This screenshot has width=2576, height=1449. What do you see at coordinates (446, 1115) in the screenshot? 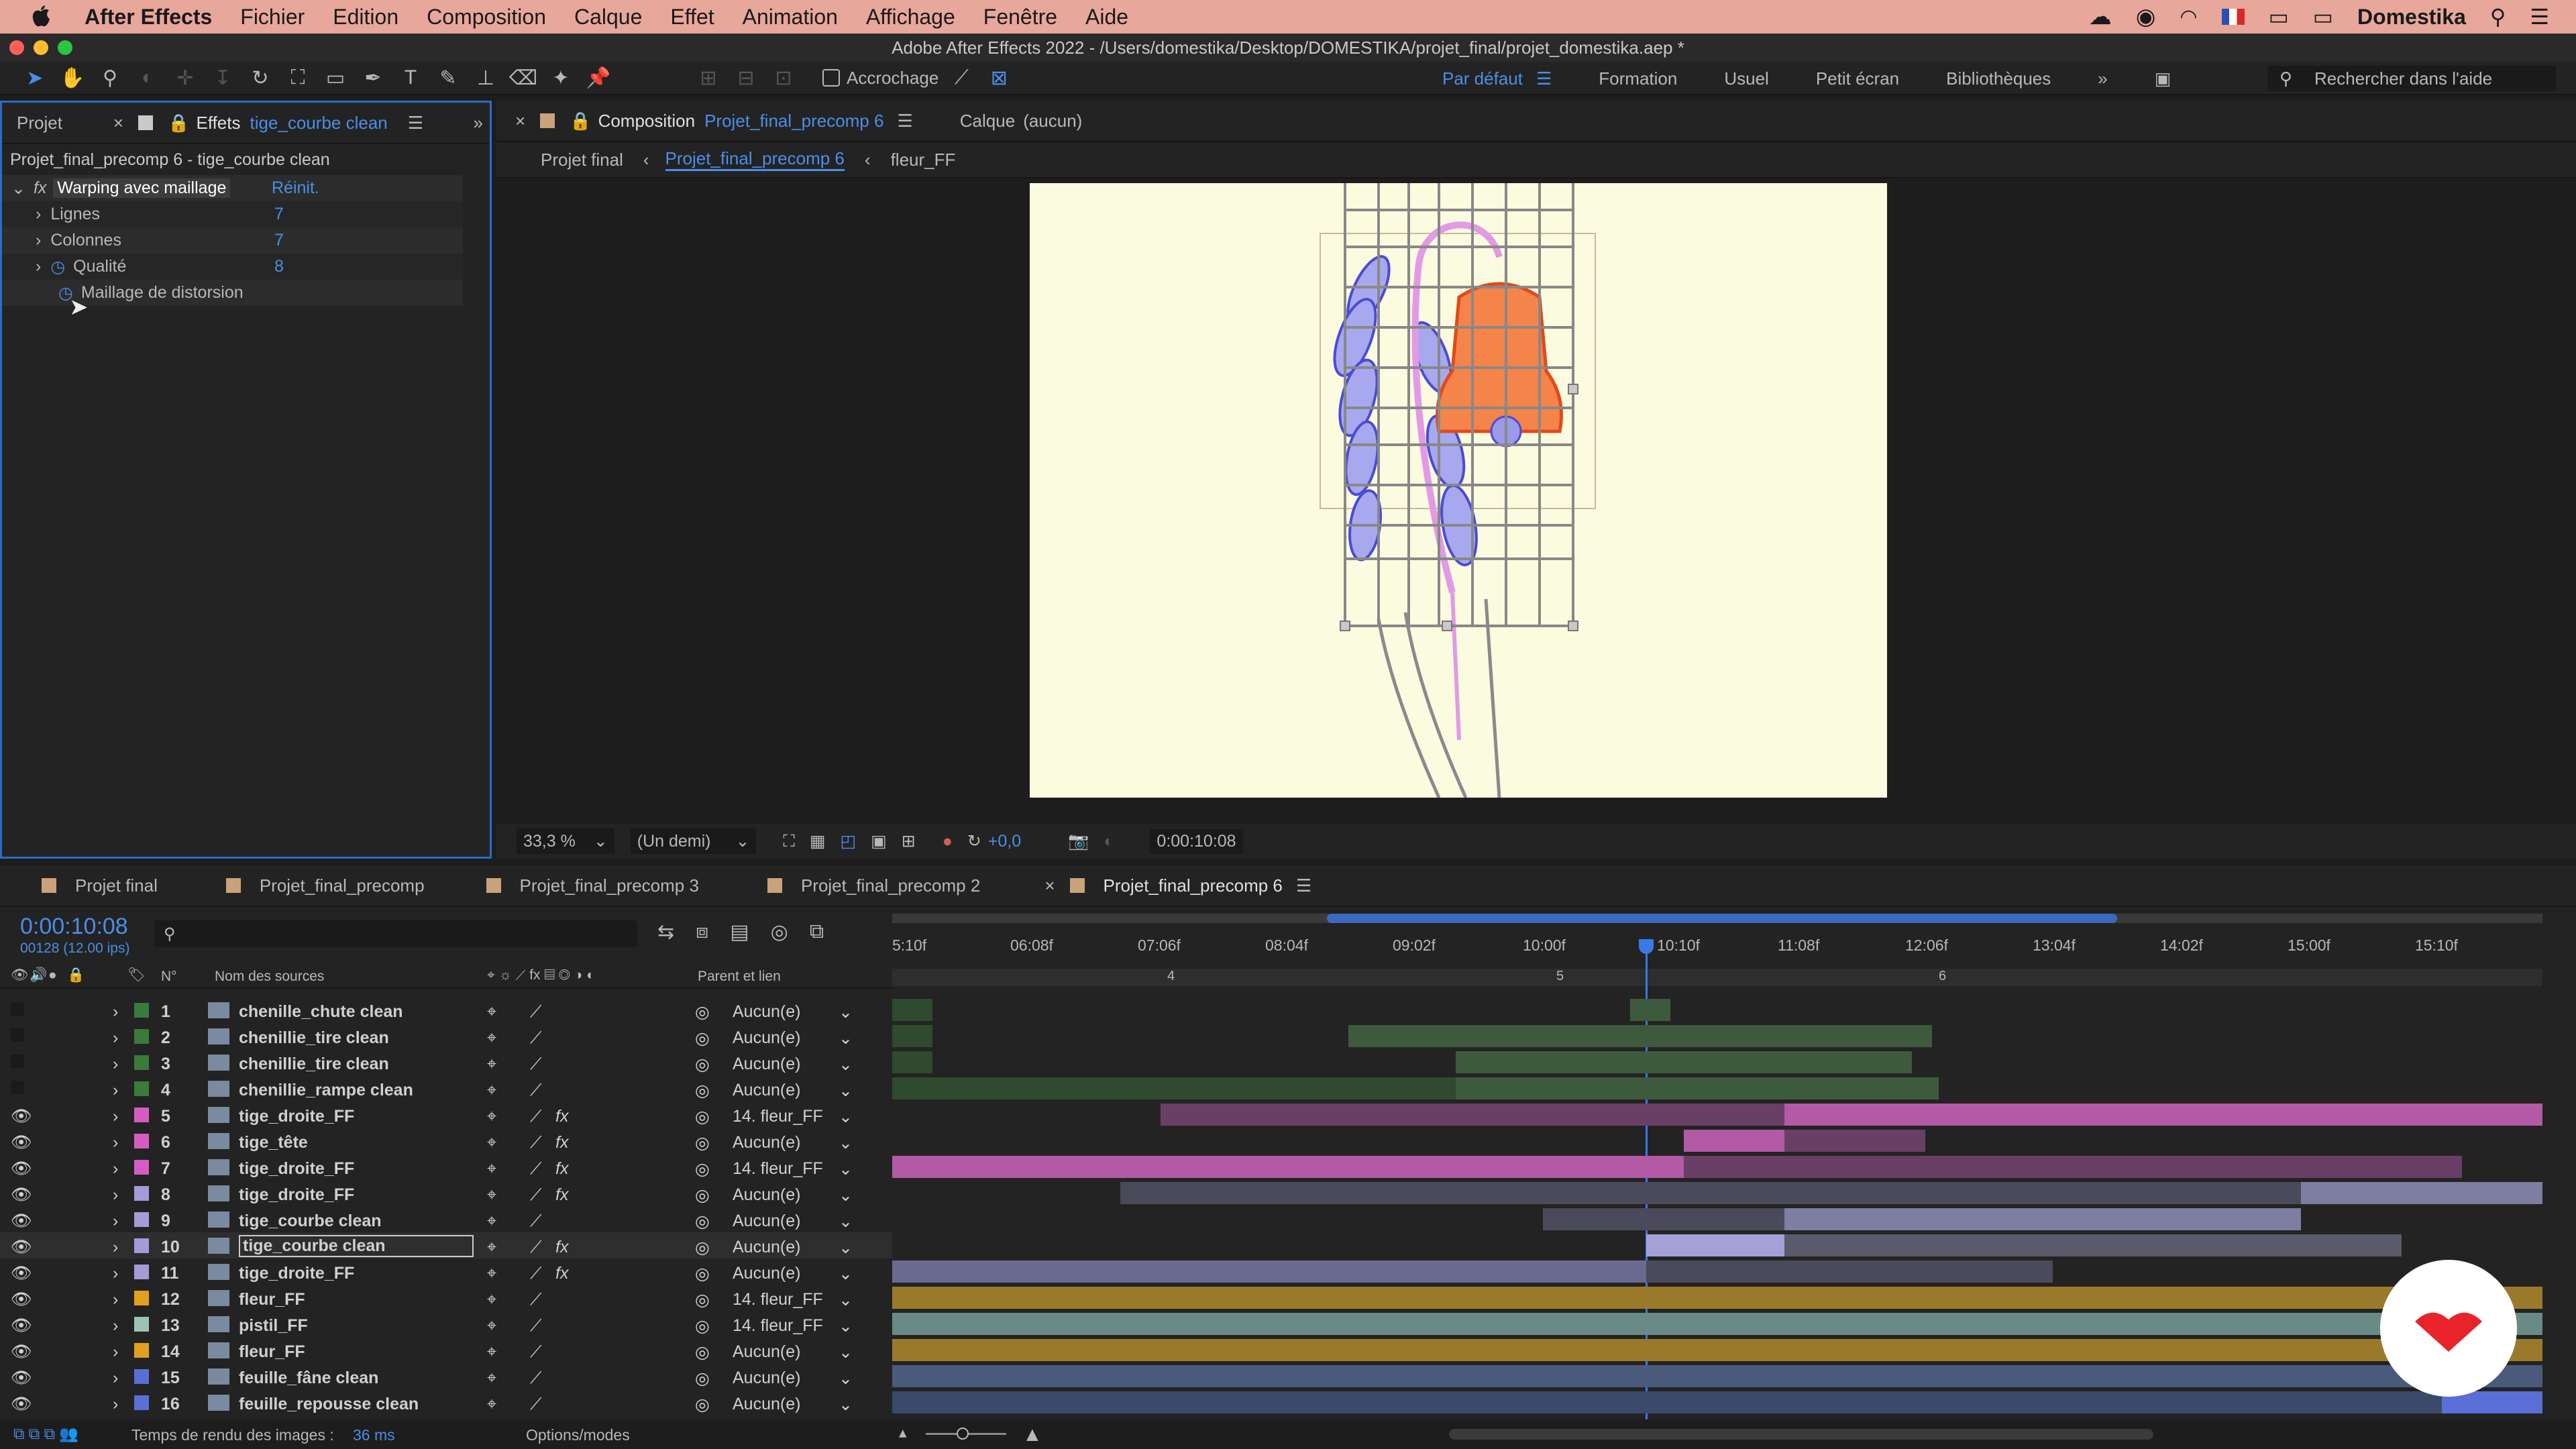
I see `layer-row: 👁 › 5 tige_droite_FF ⌖ ⟋ fx ◎ 14. fleur_FF ⌄` at bounding box center [446, 1115].